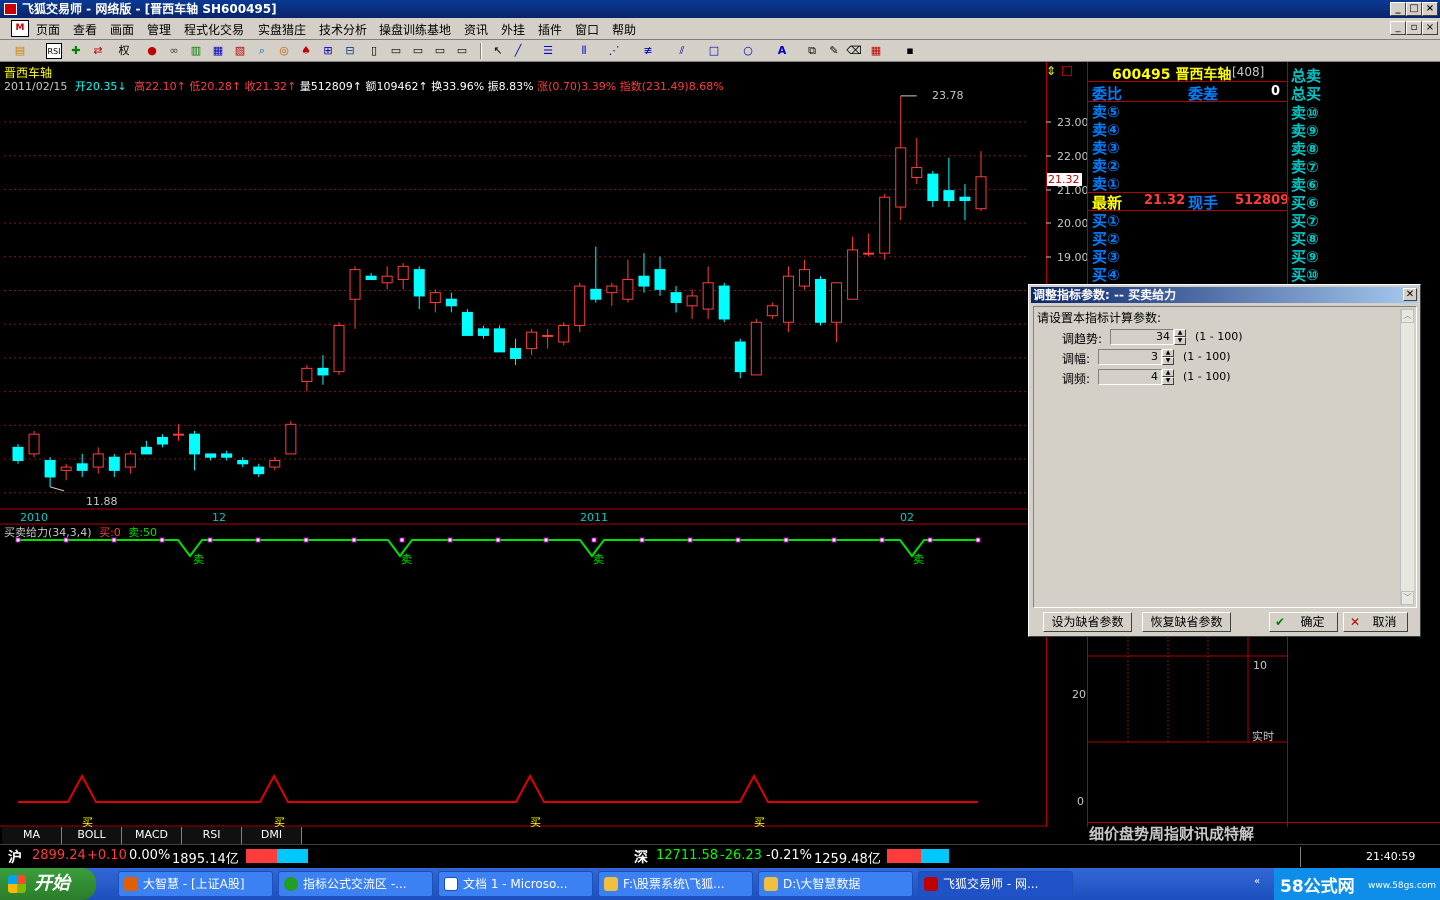 The height and width of the screenshot is (900, 1440). I want to click on menu-plugins-ext: 外挂, so click(513, 29).